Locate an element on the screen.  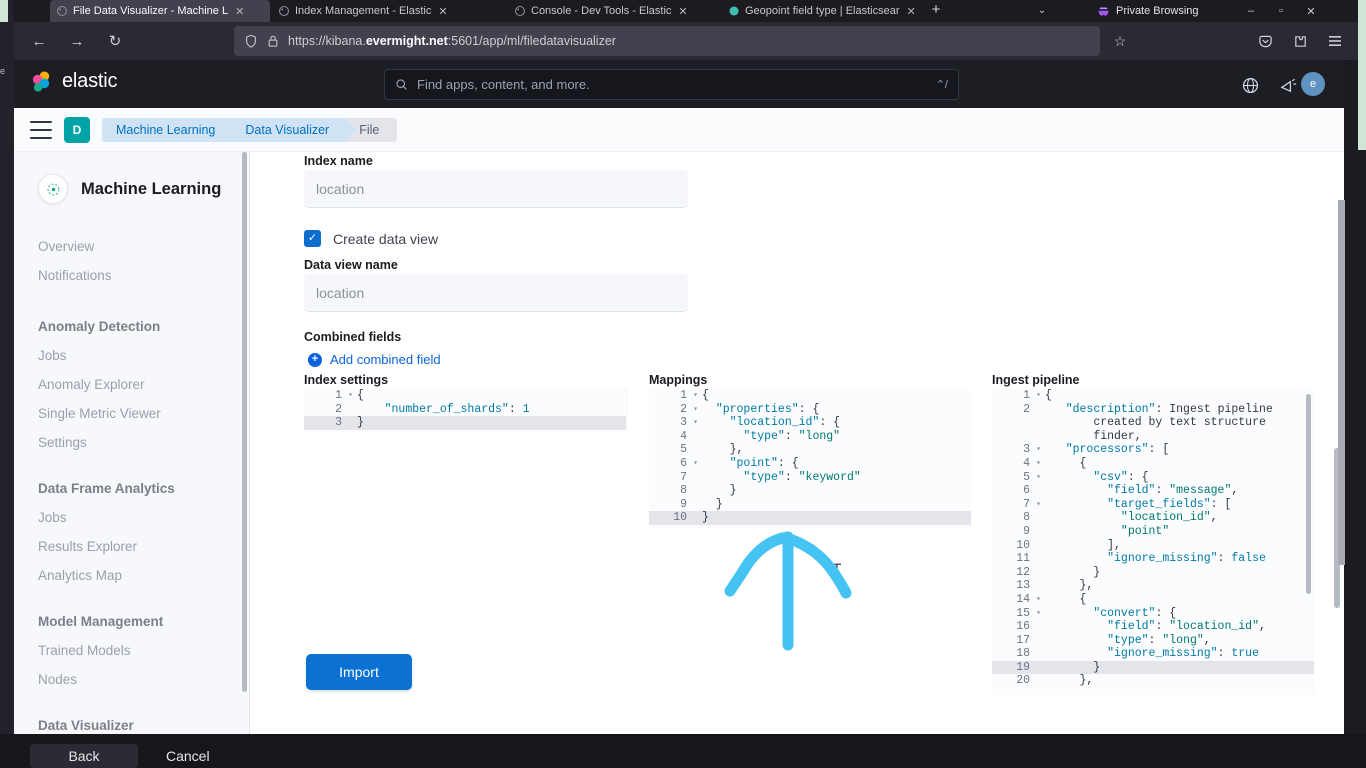
maximize-icon: ▫ is located at coordinates (1281, 11).